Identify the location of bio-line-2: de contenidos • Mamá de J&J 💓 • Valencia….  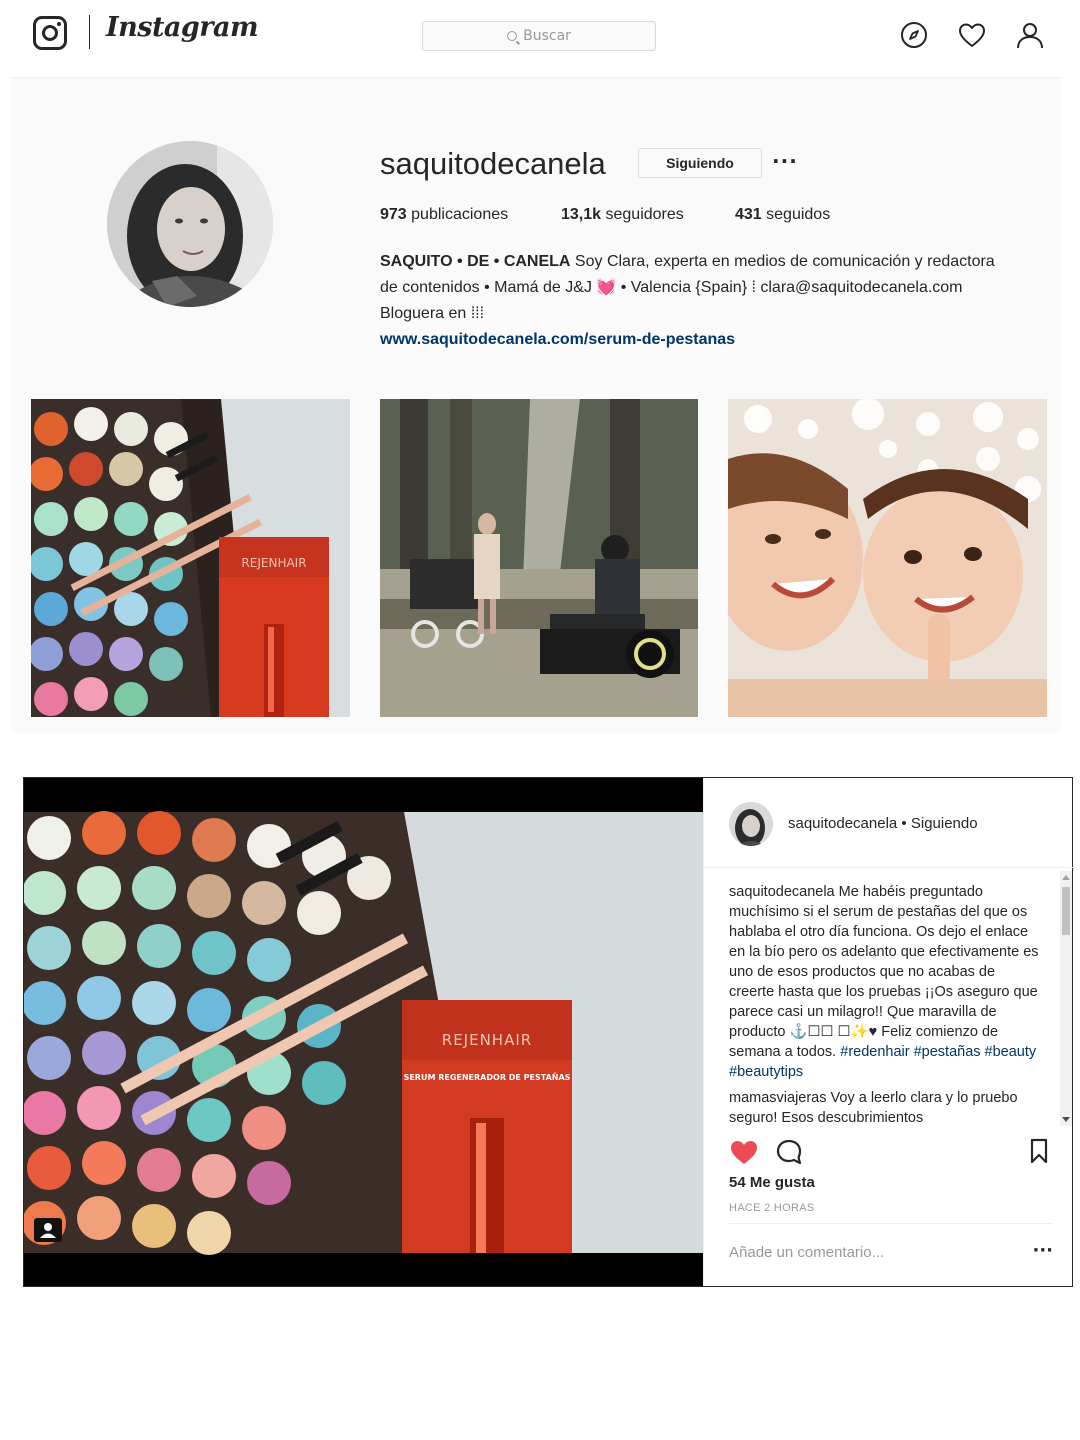
(671, 287).